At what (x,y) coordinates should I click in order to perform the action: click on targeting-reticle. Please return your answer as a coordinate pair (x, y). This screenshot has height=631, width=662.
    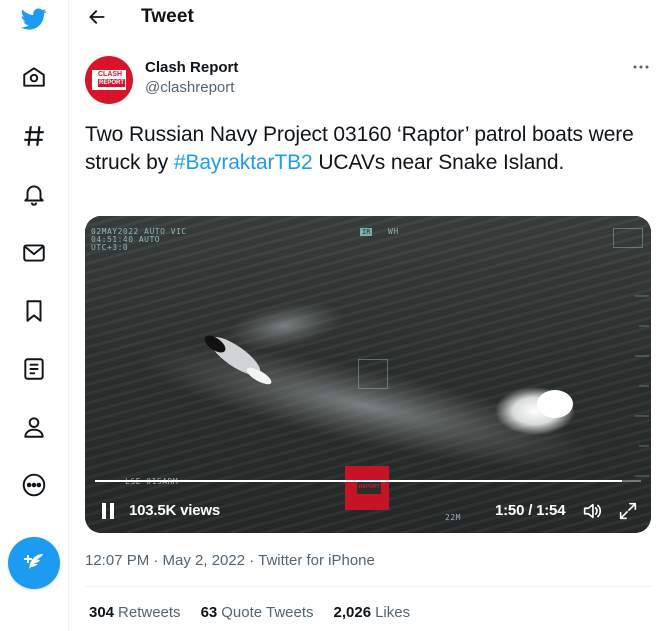
    Looking at the image, I should click on (373, 374).